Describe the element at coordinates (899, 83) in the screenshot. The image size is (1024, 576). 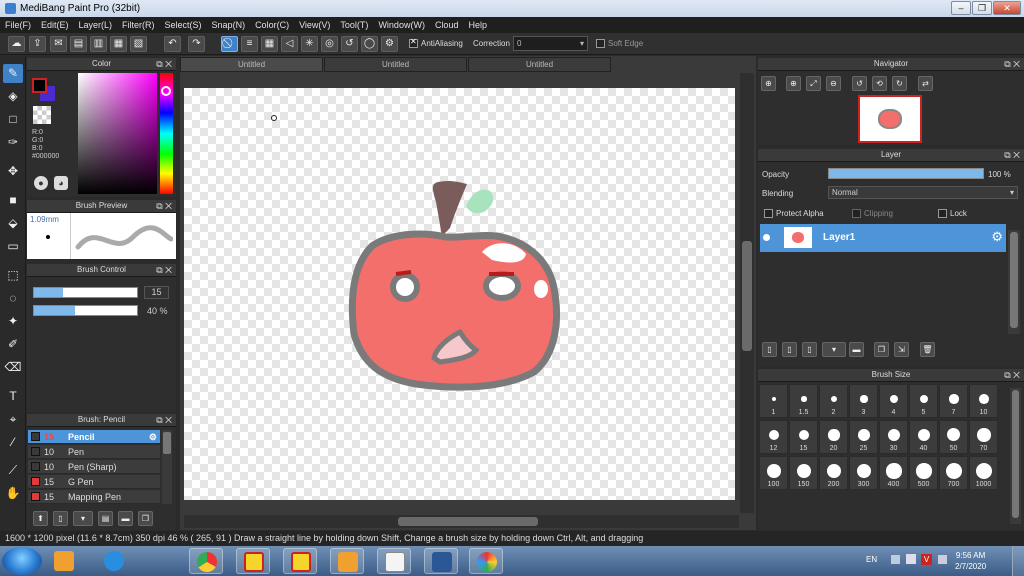
I see `rotate-right-icon: ↻` at that location.